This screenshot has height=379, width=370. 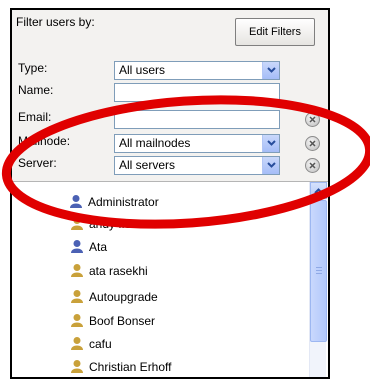 I want to click on user-name: Ata, so click(x=98, y=247).